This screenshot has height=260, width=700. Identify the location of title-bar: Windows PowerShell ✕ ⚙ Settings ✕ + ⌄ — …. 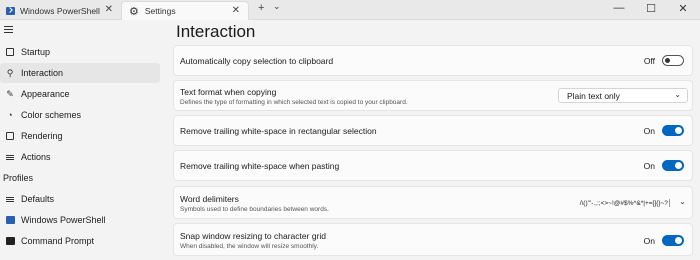
(350, 10).